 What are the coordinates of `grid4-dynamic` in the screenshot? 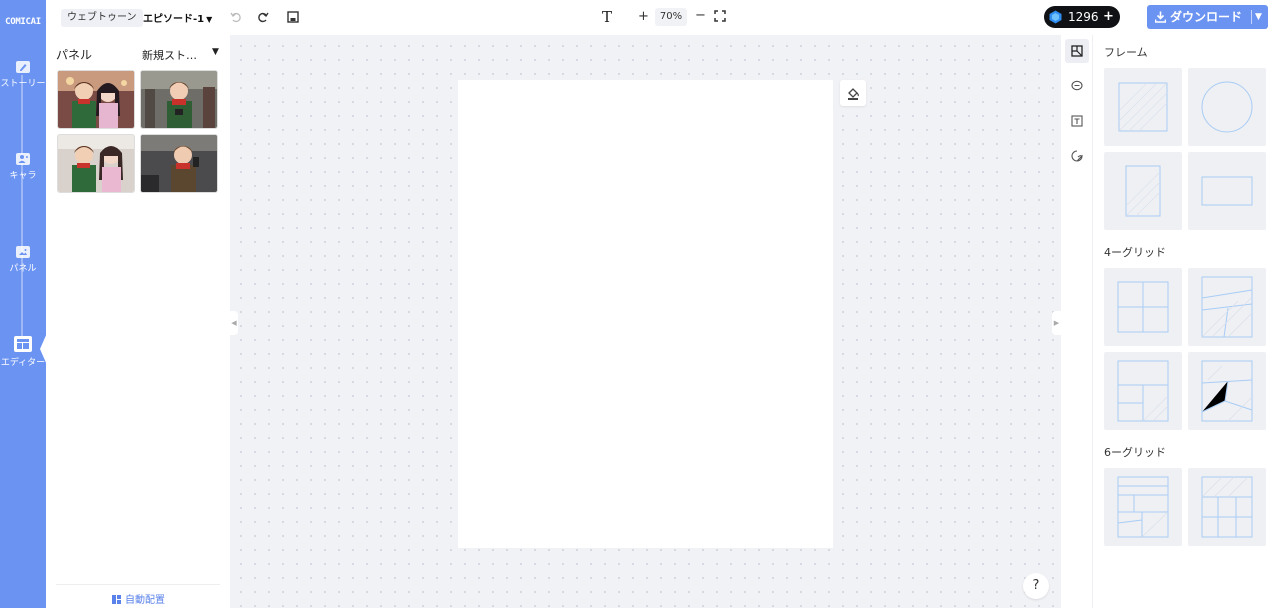 It's located at (1227, 391).